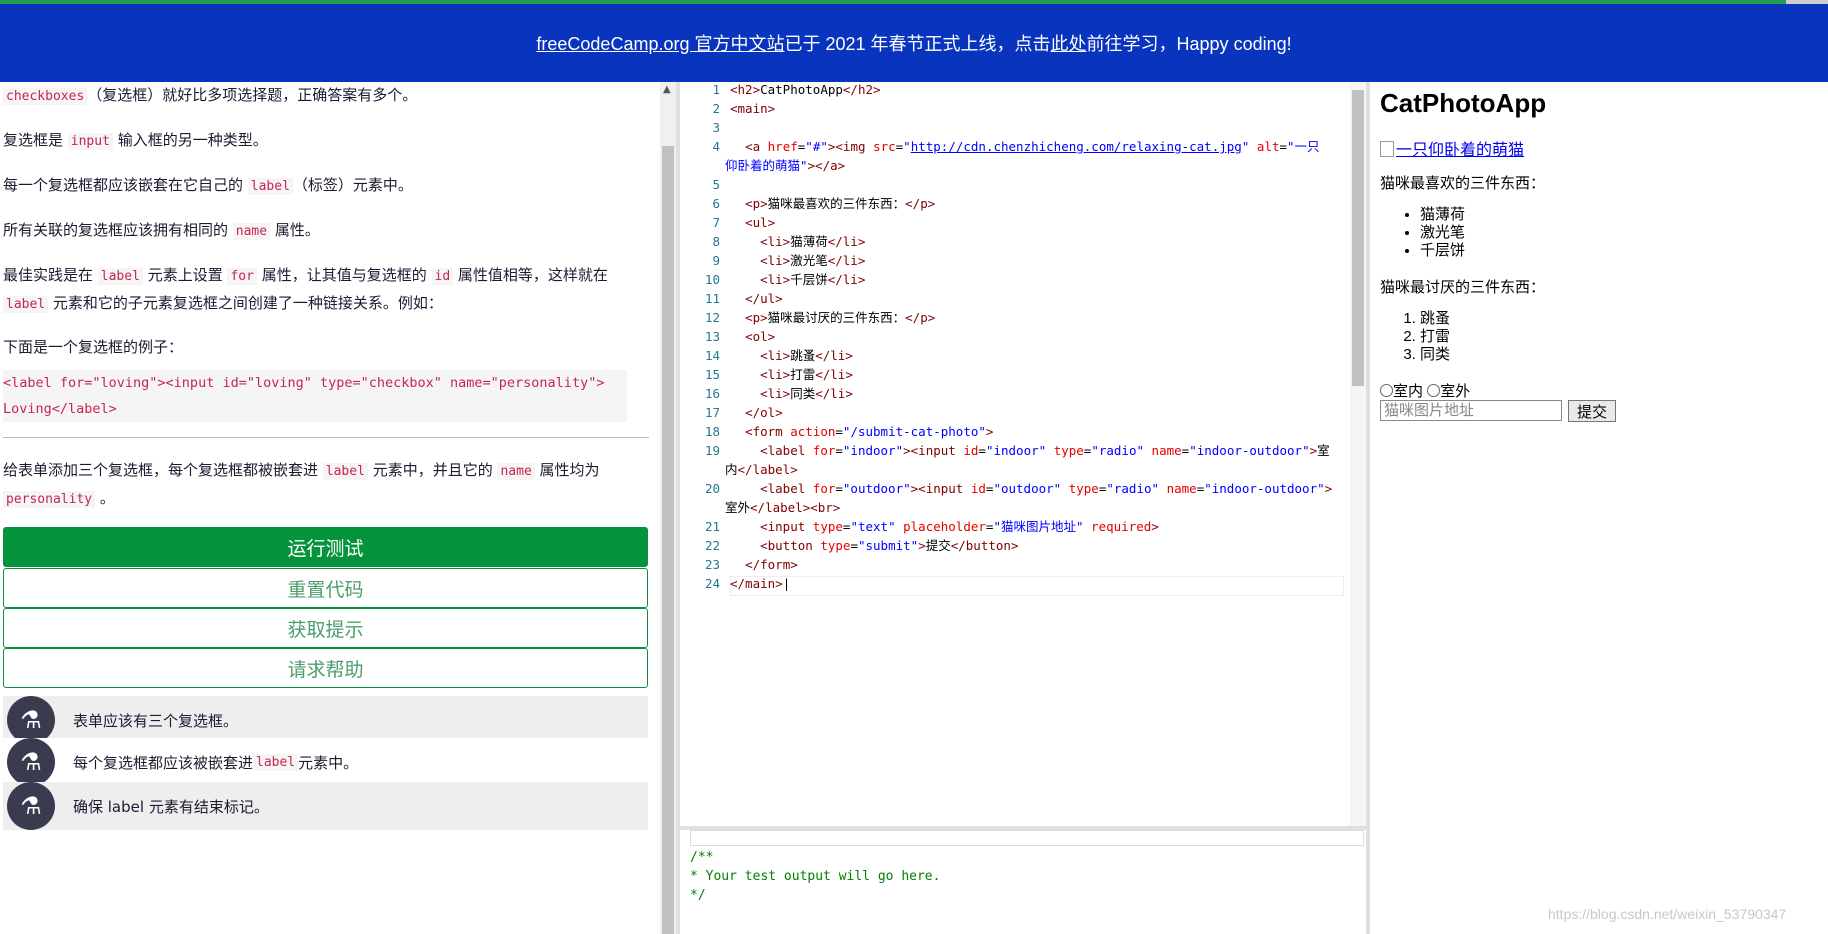  Describe the element at coordinates (242, 276) in the screenshot. I see `inline-code: for` at that location.